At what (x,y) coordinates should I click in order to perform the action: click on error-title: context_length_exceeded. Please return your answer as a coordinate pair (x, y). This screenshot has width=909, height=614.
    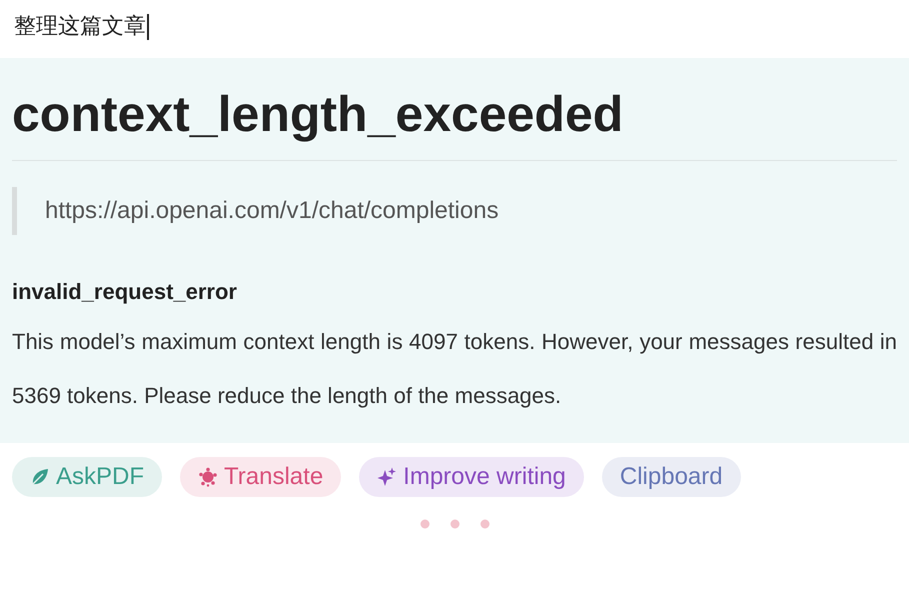
    Looking at the image, I should click on (318, 114).